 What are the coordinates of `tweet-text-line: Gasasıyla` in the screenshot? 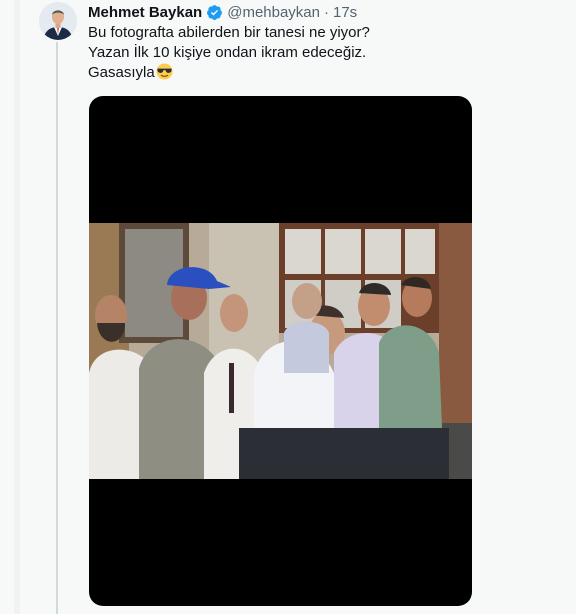 It's located at (318, 73).